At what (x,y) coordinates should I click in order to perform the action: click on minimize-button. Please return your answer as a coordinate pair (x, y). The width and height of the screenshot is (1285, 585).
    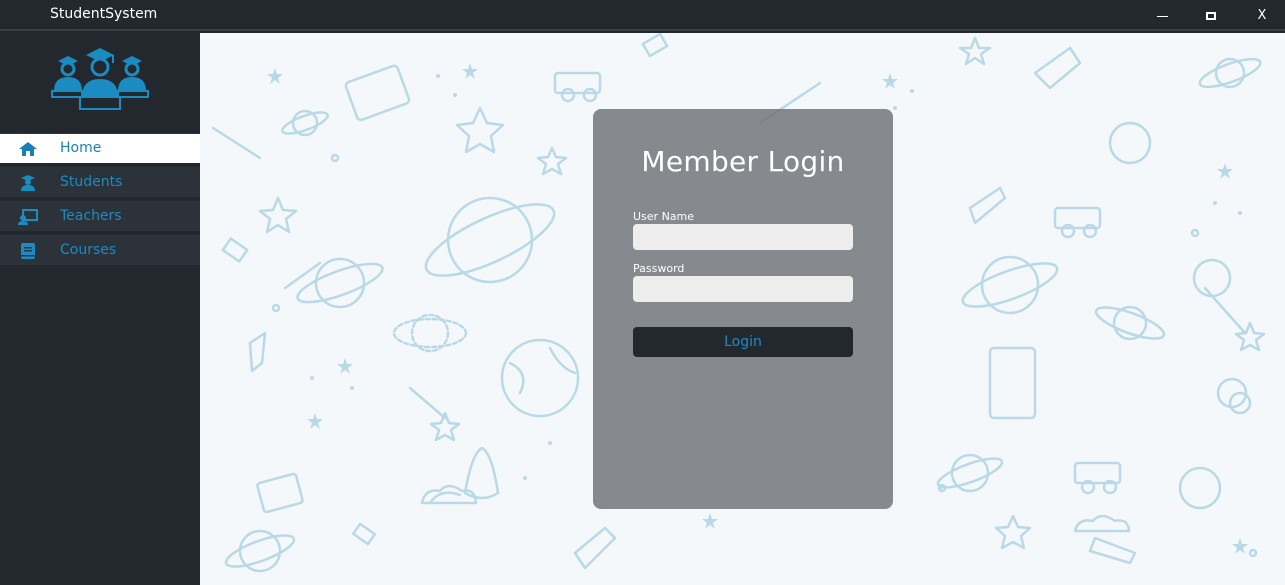
    Looking at the image, I should click on (1162, 15).